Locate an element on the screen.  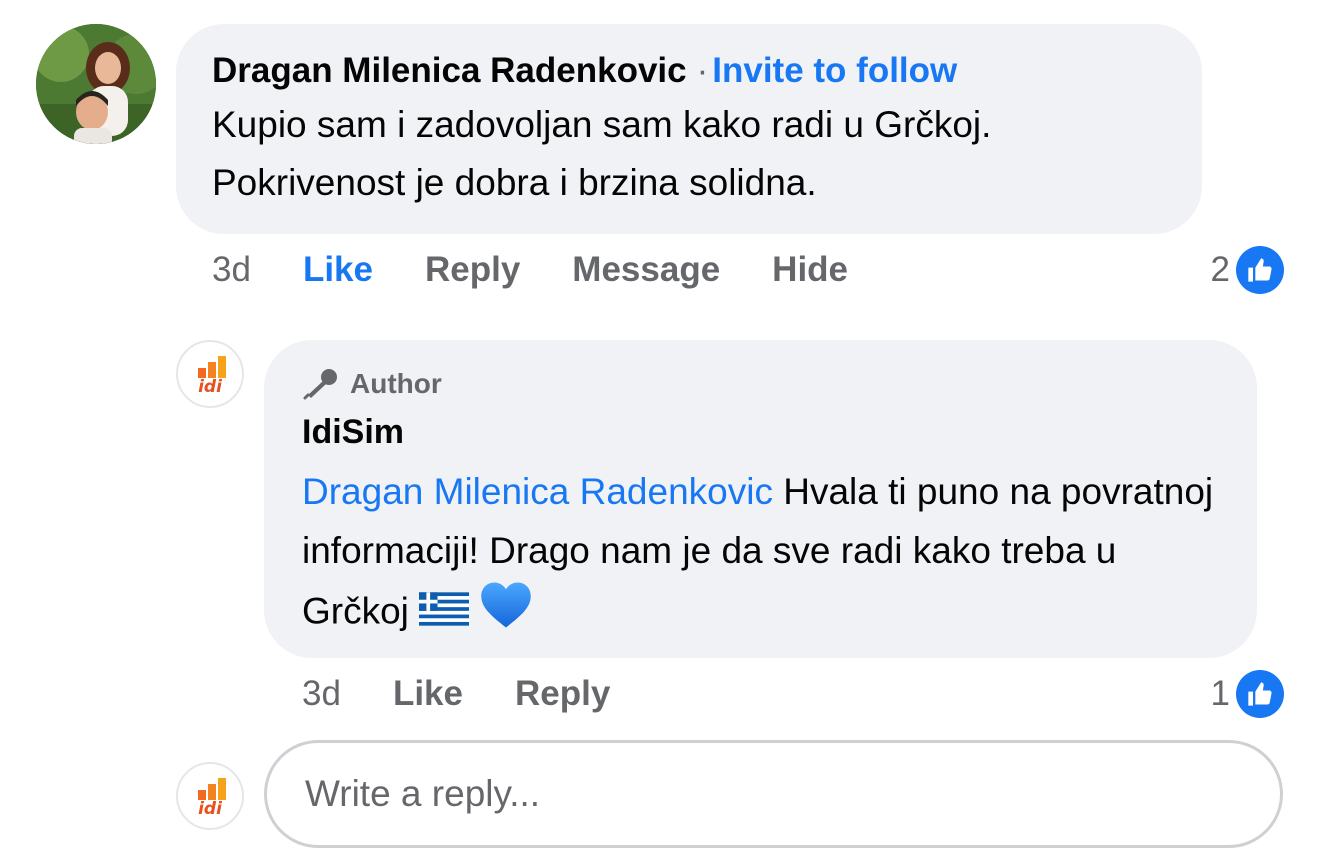
hide-button: Hide is located at coordinates (810, 270).